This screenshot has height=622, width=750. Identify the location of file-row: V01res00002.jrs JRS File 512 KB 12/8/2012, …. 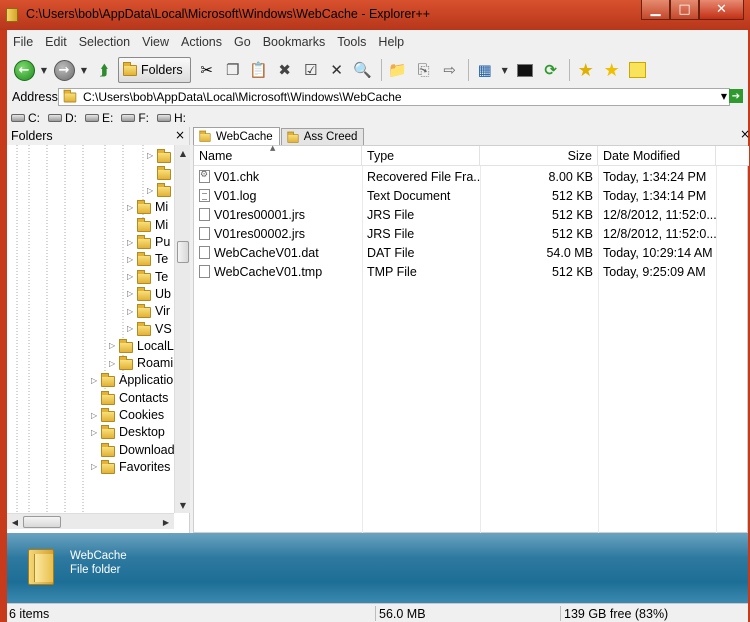
(471, 233).